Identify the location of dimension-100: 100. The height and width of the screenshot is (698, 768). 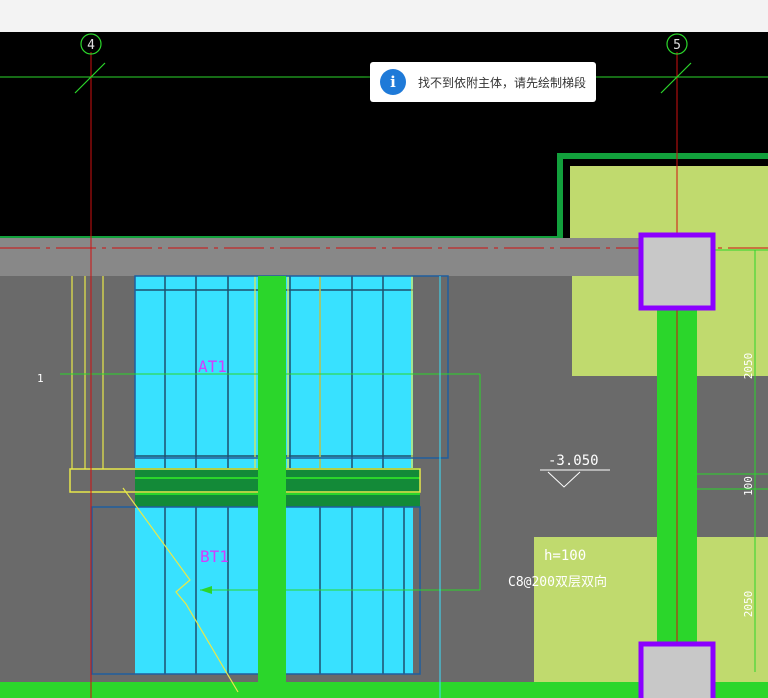
(748, 486).